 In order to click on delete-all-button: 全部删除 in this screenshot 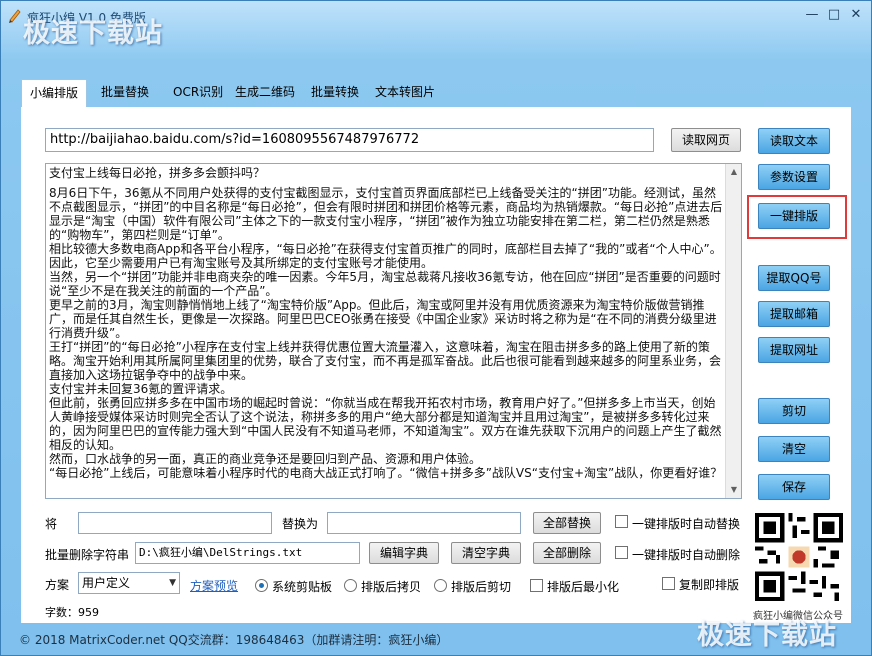, I will do `click(567, 553)`.